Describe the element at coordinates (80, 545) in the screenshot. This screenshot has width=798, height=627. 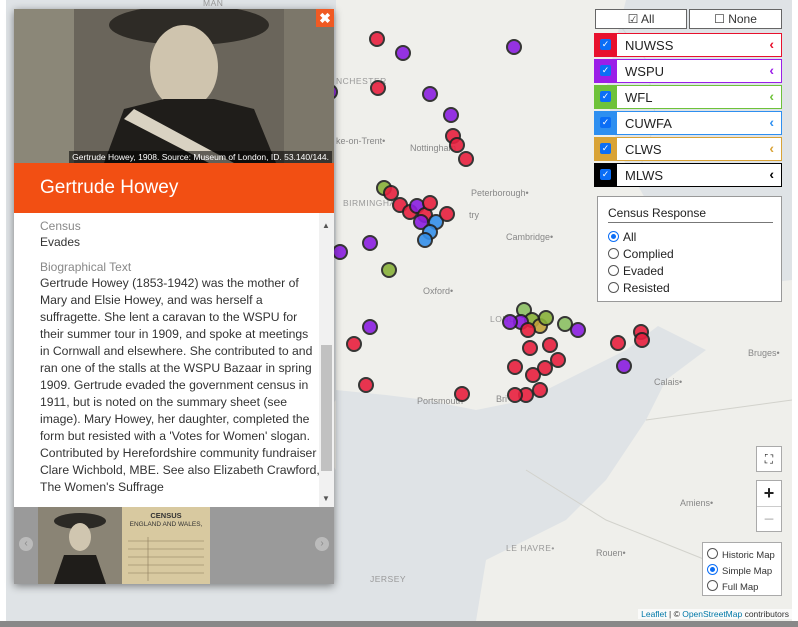
I see `gallery-thumb-portrait` at that location.